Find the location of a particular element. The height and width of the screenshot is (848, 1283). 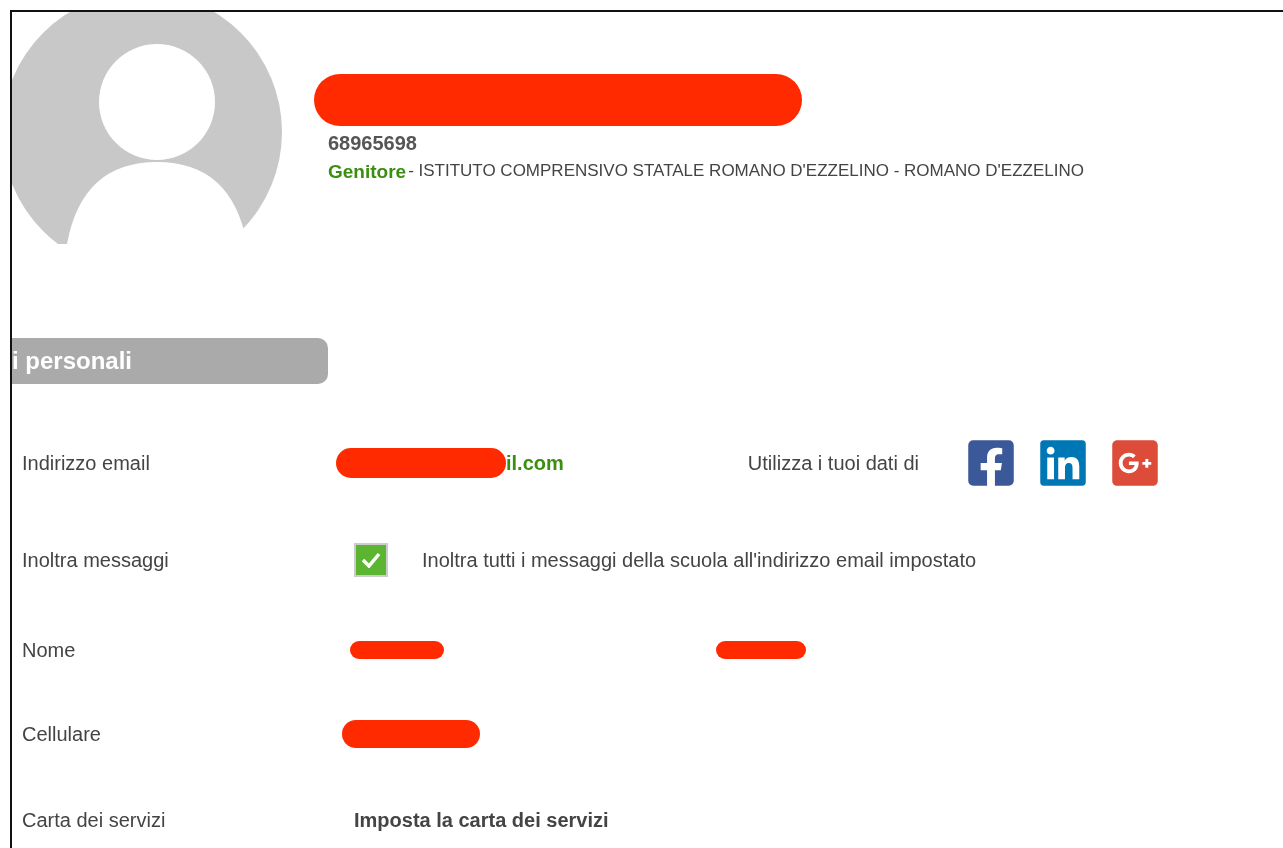

section-header: i personali is located at coordinates (170, 361).